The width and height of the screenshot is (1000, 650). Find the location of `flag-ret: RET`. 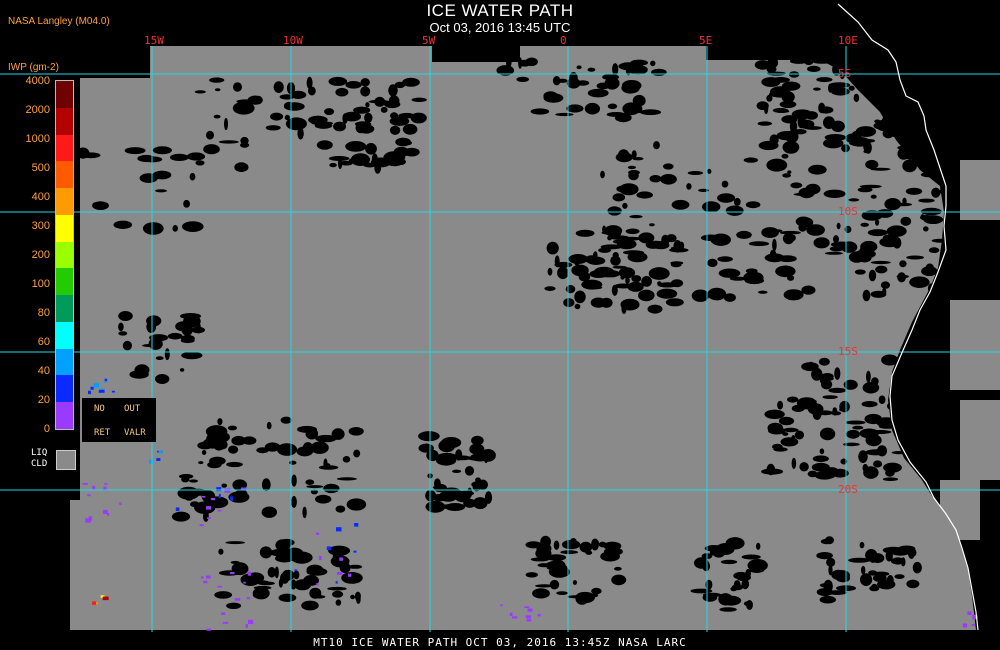

flag-ret: RET is located at coordinates (102, 433).